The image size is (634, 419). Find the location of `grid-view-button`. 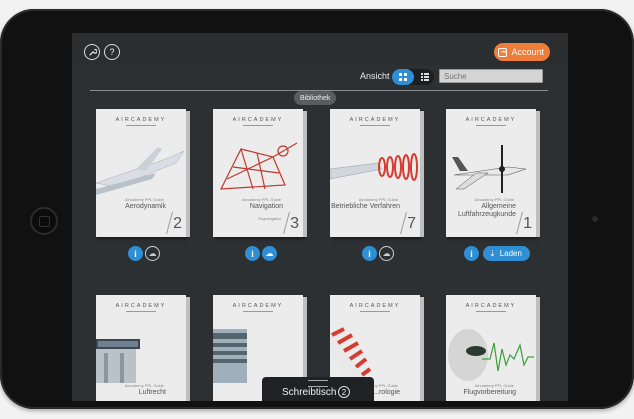

grid-view-button is located at coordinates (403, 77).